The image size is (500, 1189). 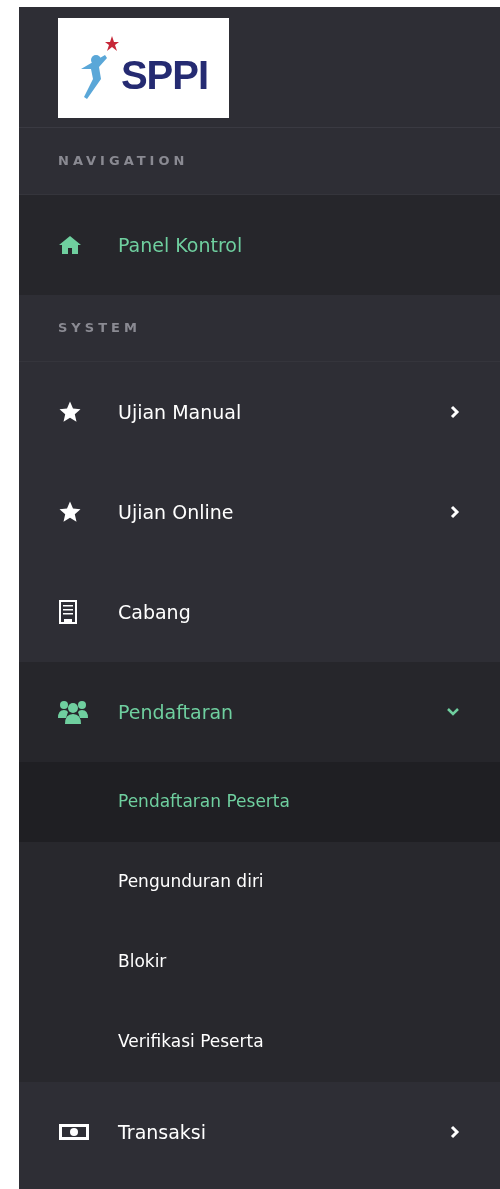 What do you see at coordinates (70, 245) in the screenshot?
I see `home-icon` at bounding box center [70, 245].